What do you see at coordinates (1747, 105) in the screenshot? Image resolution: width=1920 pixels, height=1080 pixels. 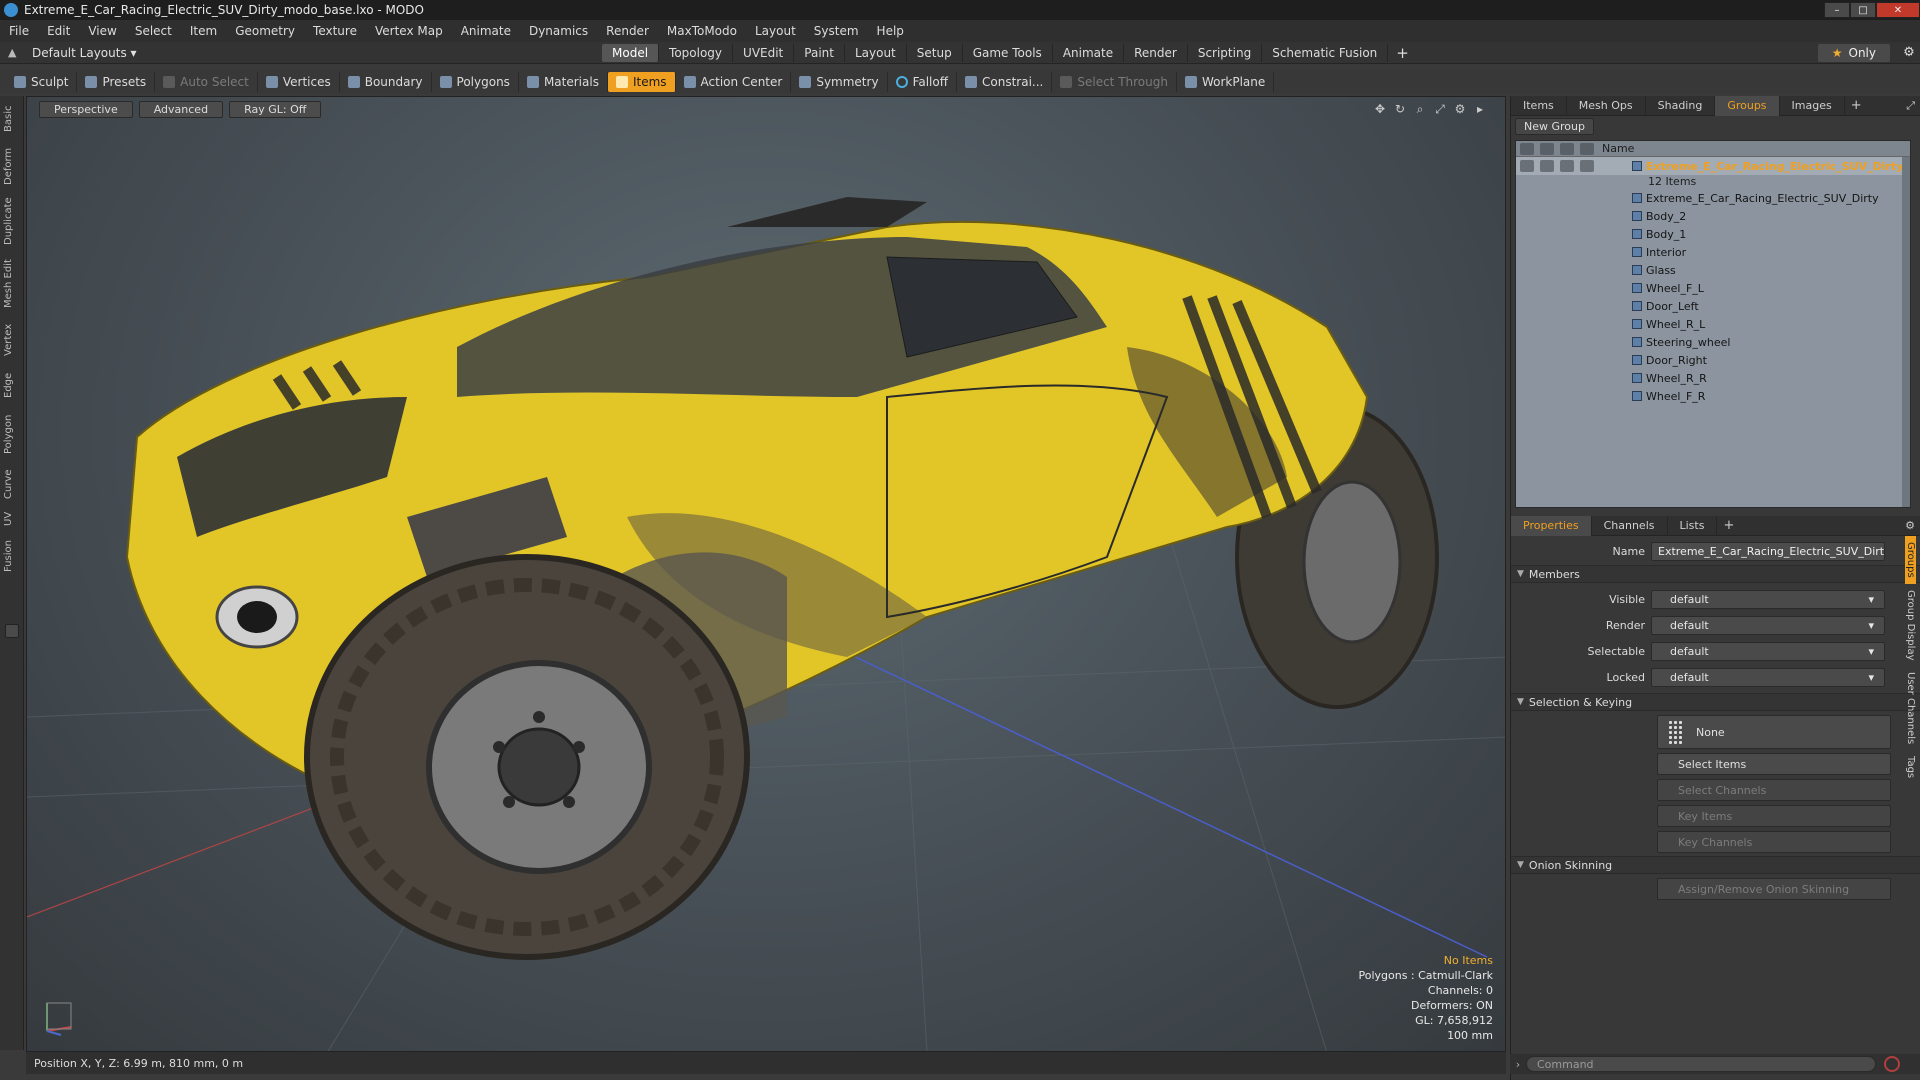 I see `tab-groups: Groups` at bounding box center [1747, 105].